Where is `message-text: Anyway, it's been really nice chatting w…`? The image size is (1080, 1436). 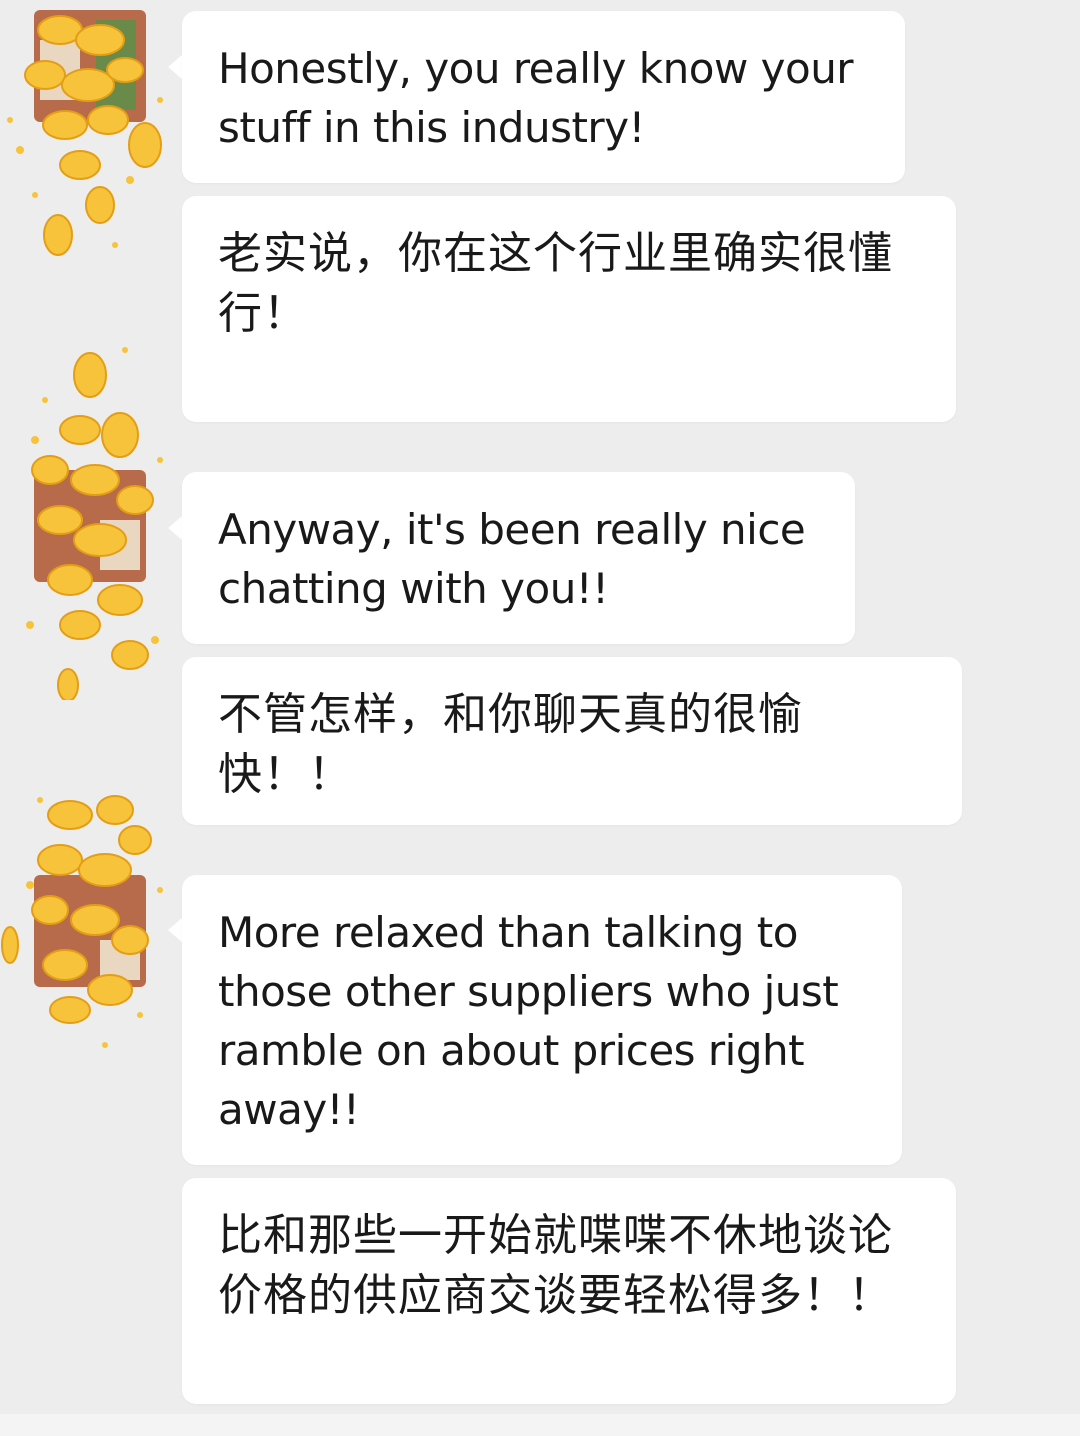 message-text: Anyway, it's been really nice chatting w… is located at coordinates (512, 559).